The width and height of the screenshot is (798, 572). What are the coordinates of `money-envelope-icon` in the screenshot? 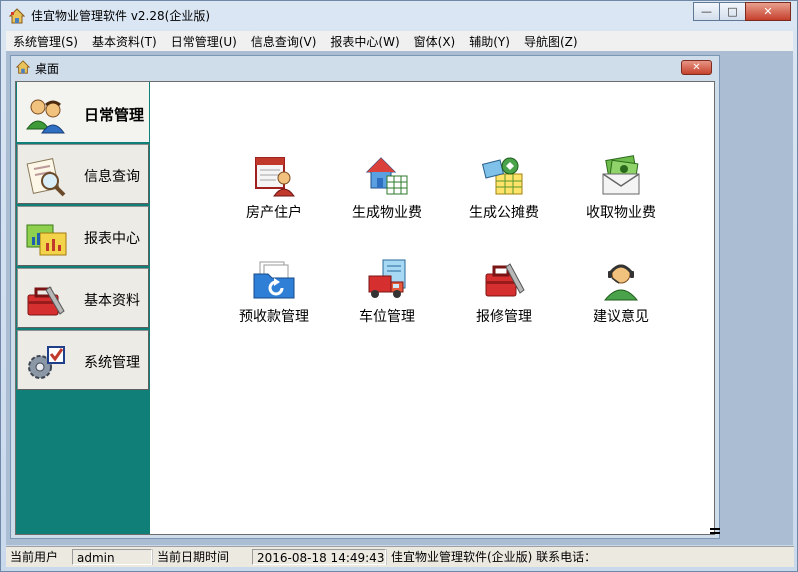 It's located at (621, 175).